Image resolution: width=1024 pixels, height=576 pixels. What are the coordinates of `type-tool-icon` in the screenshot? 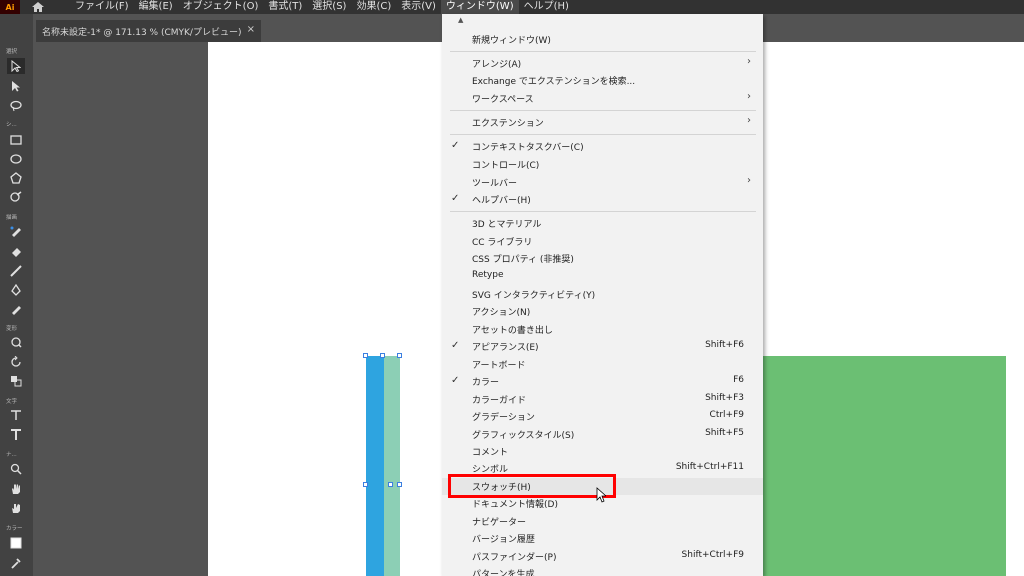 It's located at (16, 435).